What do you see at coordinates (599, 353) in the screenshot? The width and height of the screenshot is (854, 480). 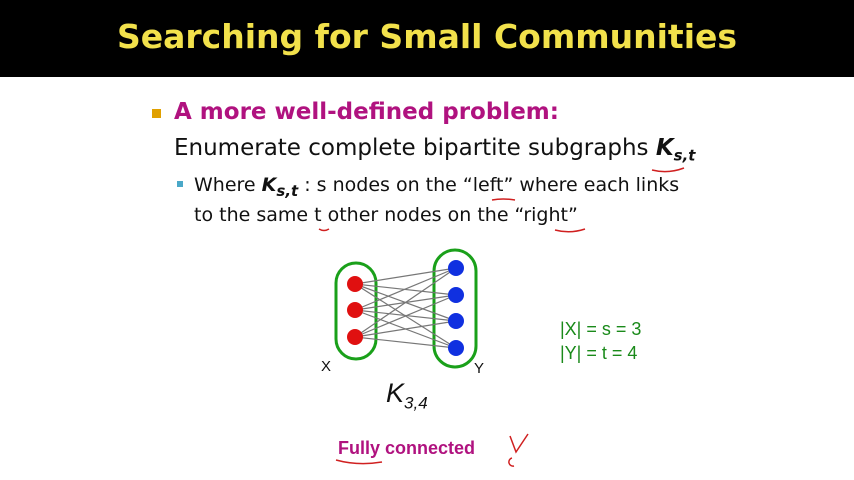 I see `equation-y: |Y| = t = 4` at bounding box center [599, 353].